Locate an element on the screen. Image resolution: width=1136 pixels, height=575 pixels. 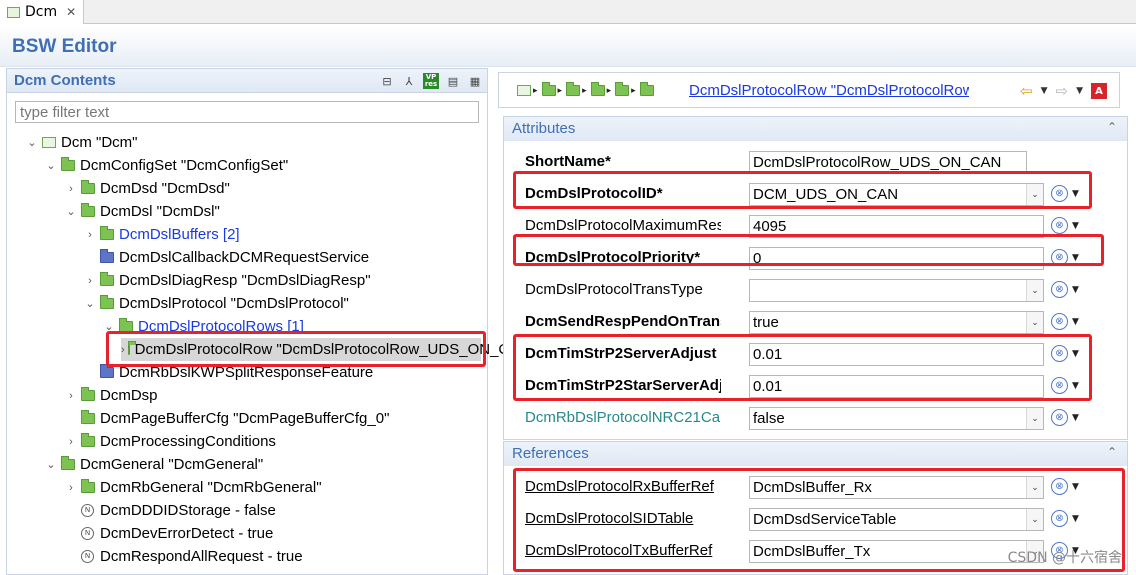
tree-item: › DcmRbGeneral "DcmRbGeneral" is located at coordinates (193, 487).